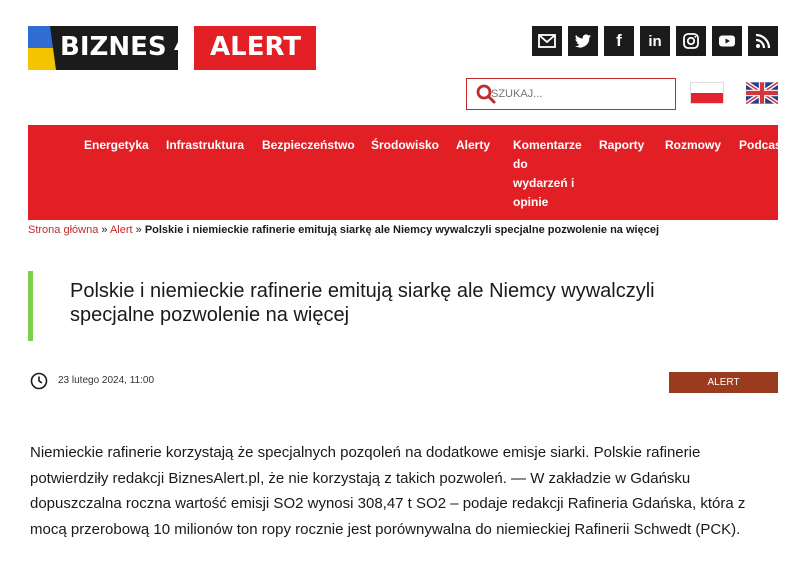 Image resolution: width=800 pixels, height=580 pixels. I want to click on social-links: f in, so click(655, 41).